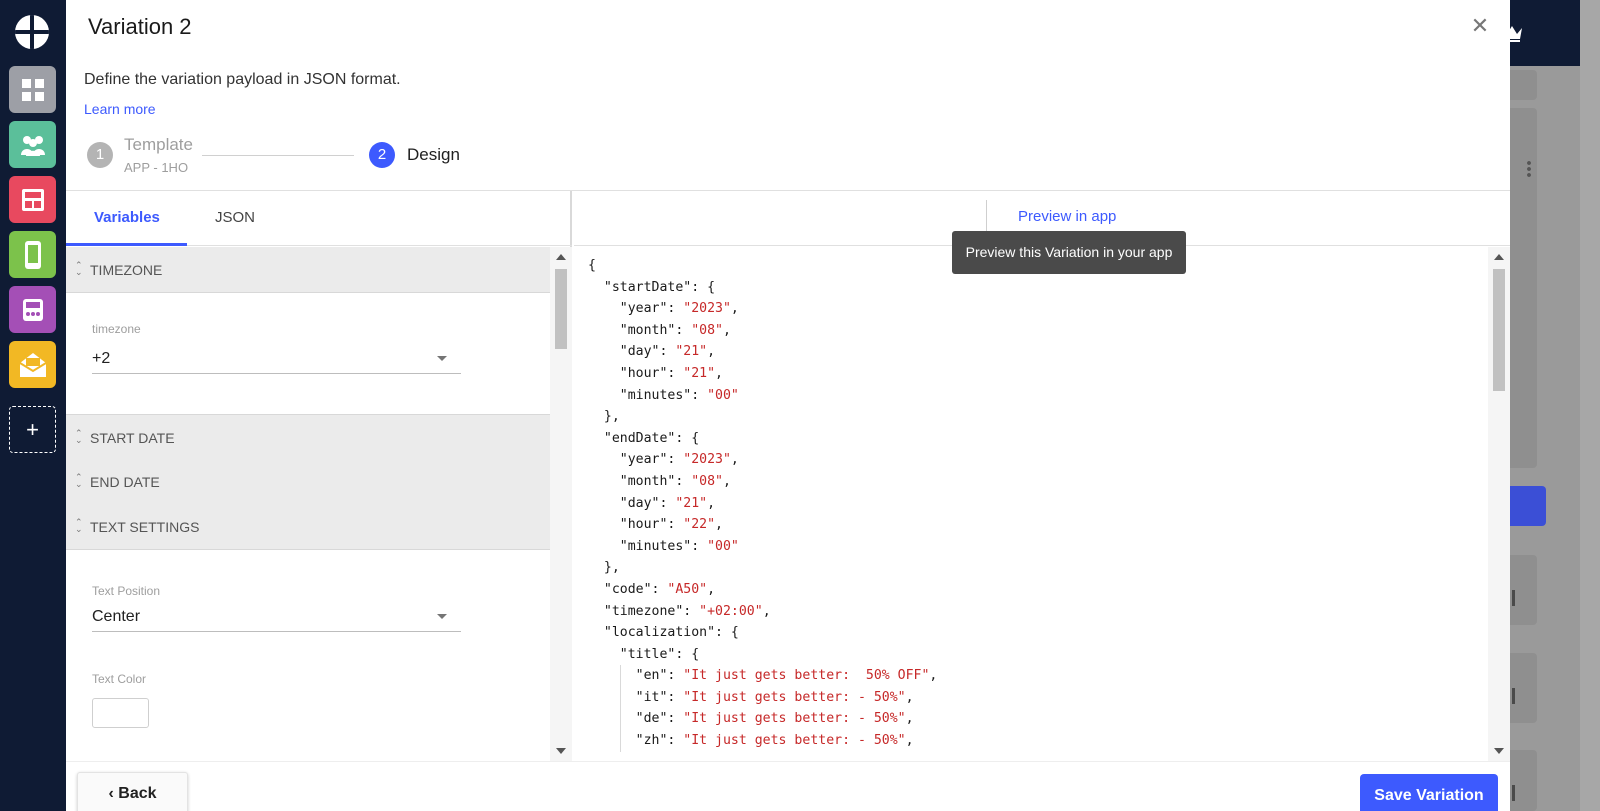 The height and width of the screenshot is (811, 1600). What do you see at coordinates (636, 697) in the screenshot?
I see `code-key: "it":` at bounding box center [636, 697].